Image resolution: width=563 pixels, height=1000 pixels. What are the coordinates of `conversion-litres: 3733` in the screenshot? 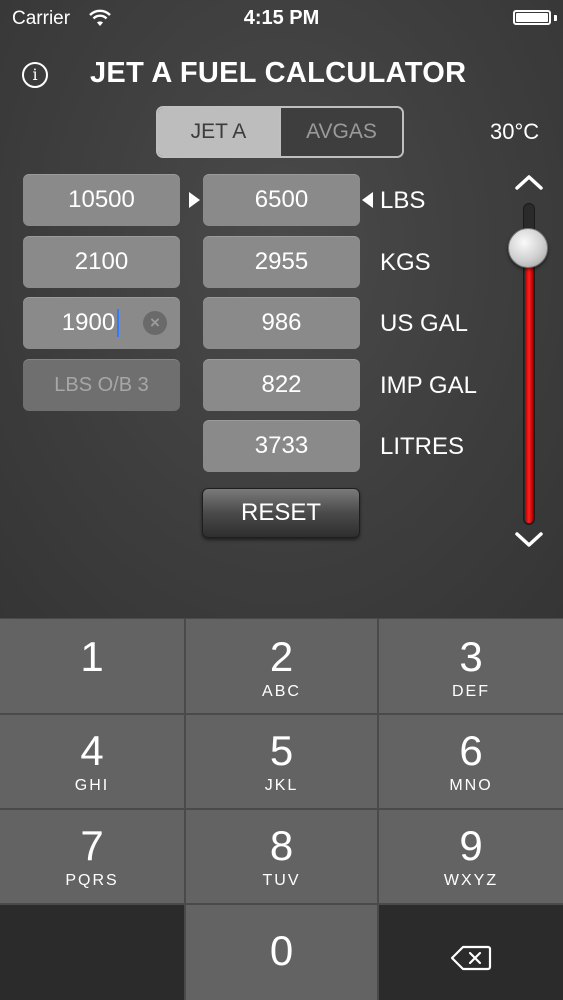 It's located at (281, 446).